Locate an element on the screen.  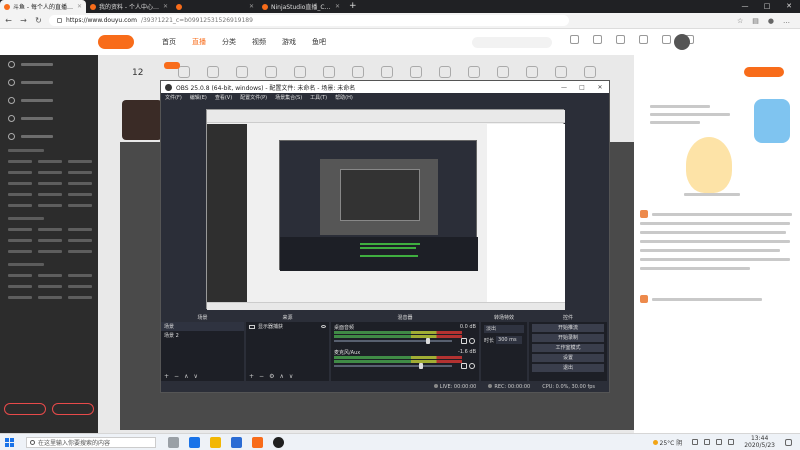
scene-up-button: ∧ is located at coordinates (186, 376).